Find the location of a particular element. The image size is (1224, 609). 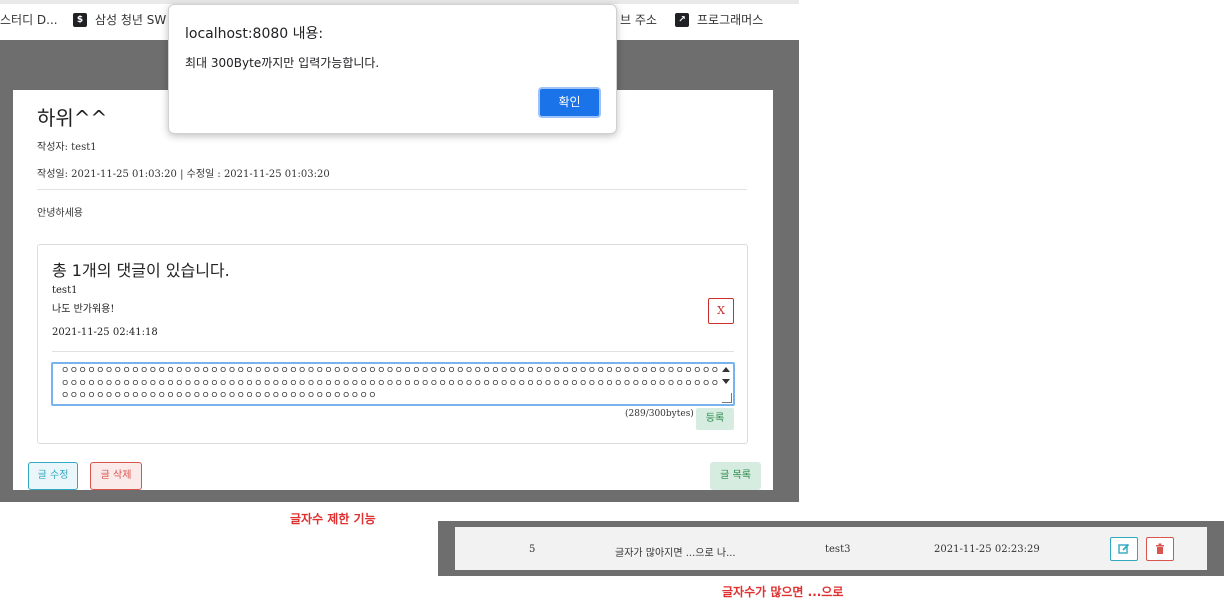

post-content: 안녕하세용 is located at coordinates (60, 213).